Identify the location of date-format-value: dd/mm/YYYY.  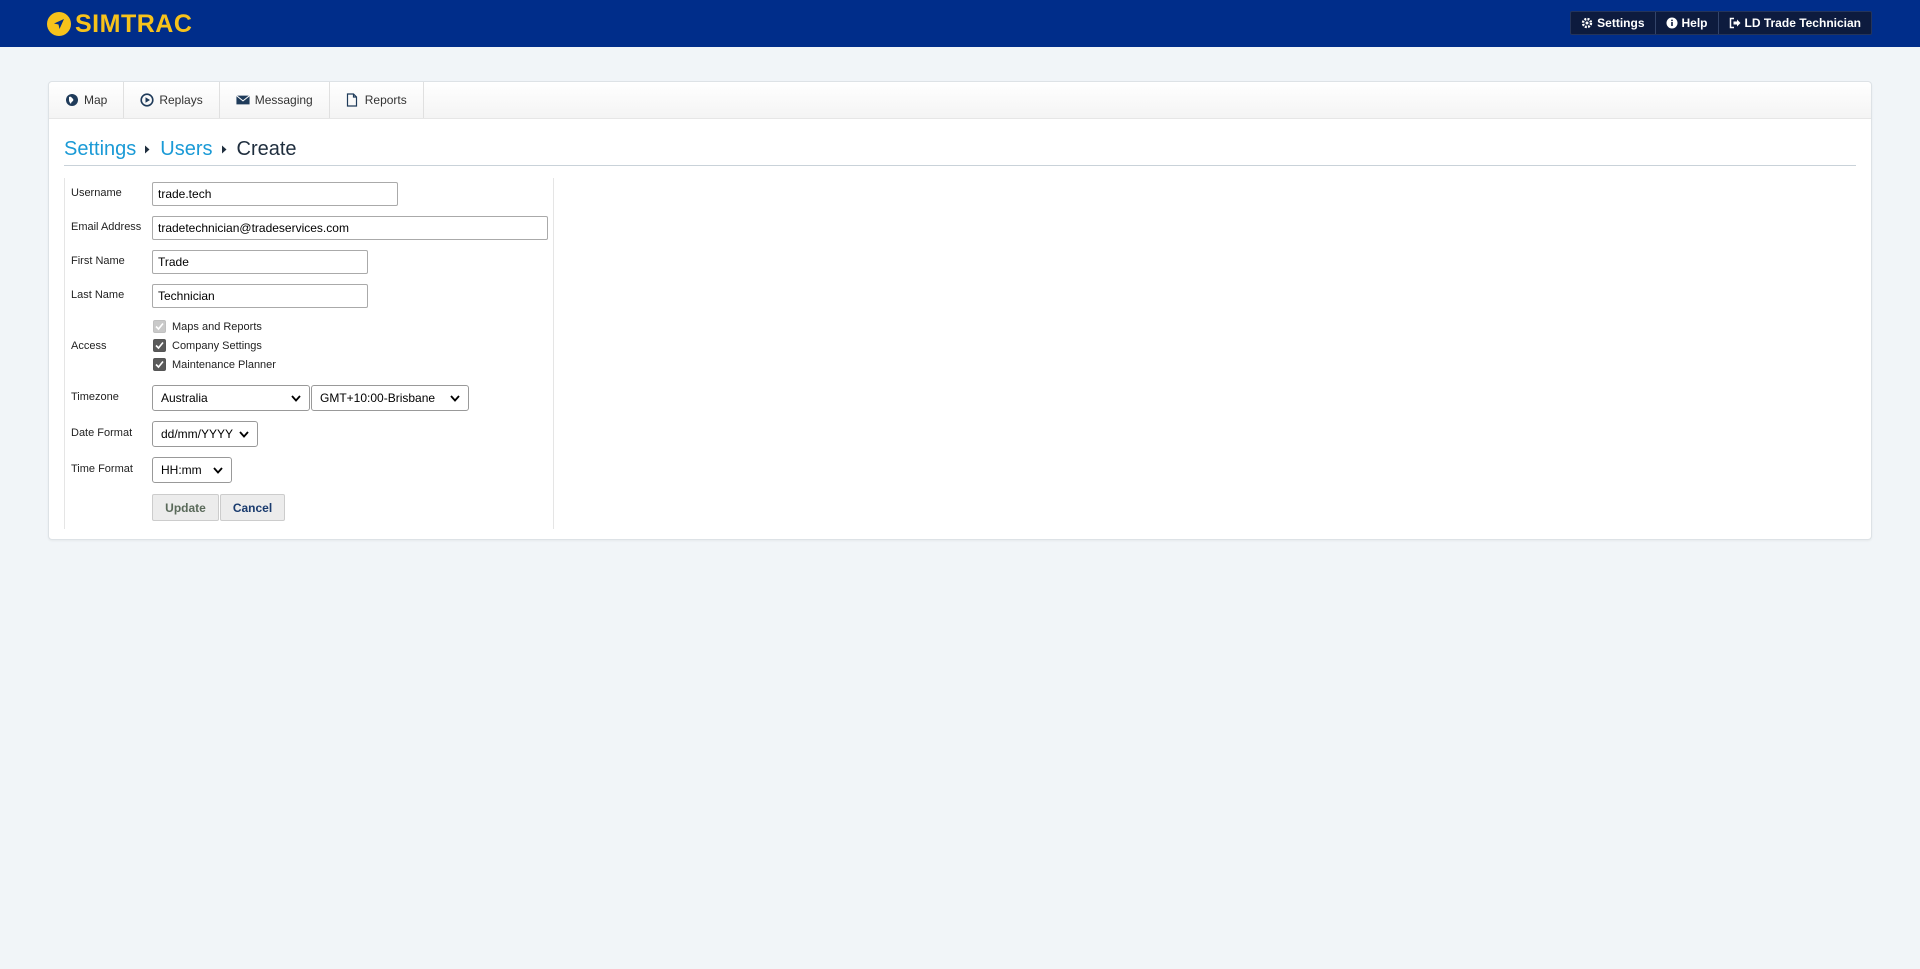
(197, 434).